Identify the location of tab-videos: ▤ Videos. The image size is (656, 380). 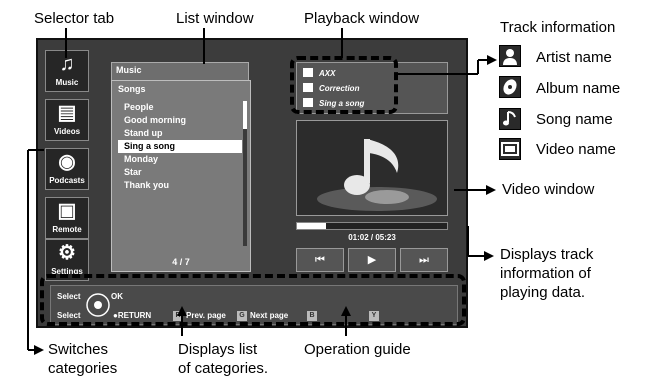
(67, 120).